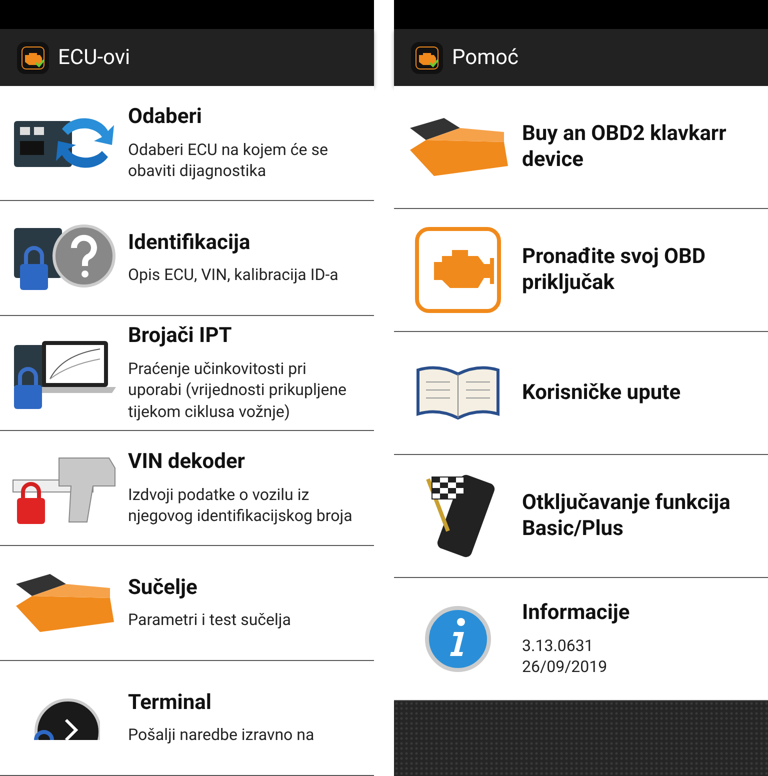 The width and height of the screenshot is (768, 776). I want to click on menu-item-title: Informacije, so click(636, 613).